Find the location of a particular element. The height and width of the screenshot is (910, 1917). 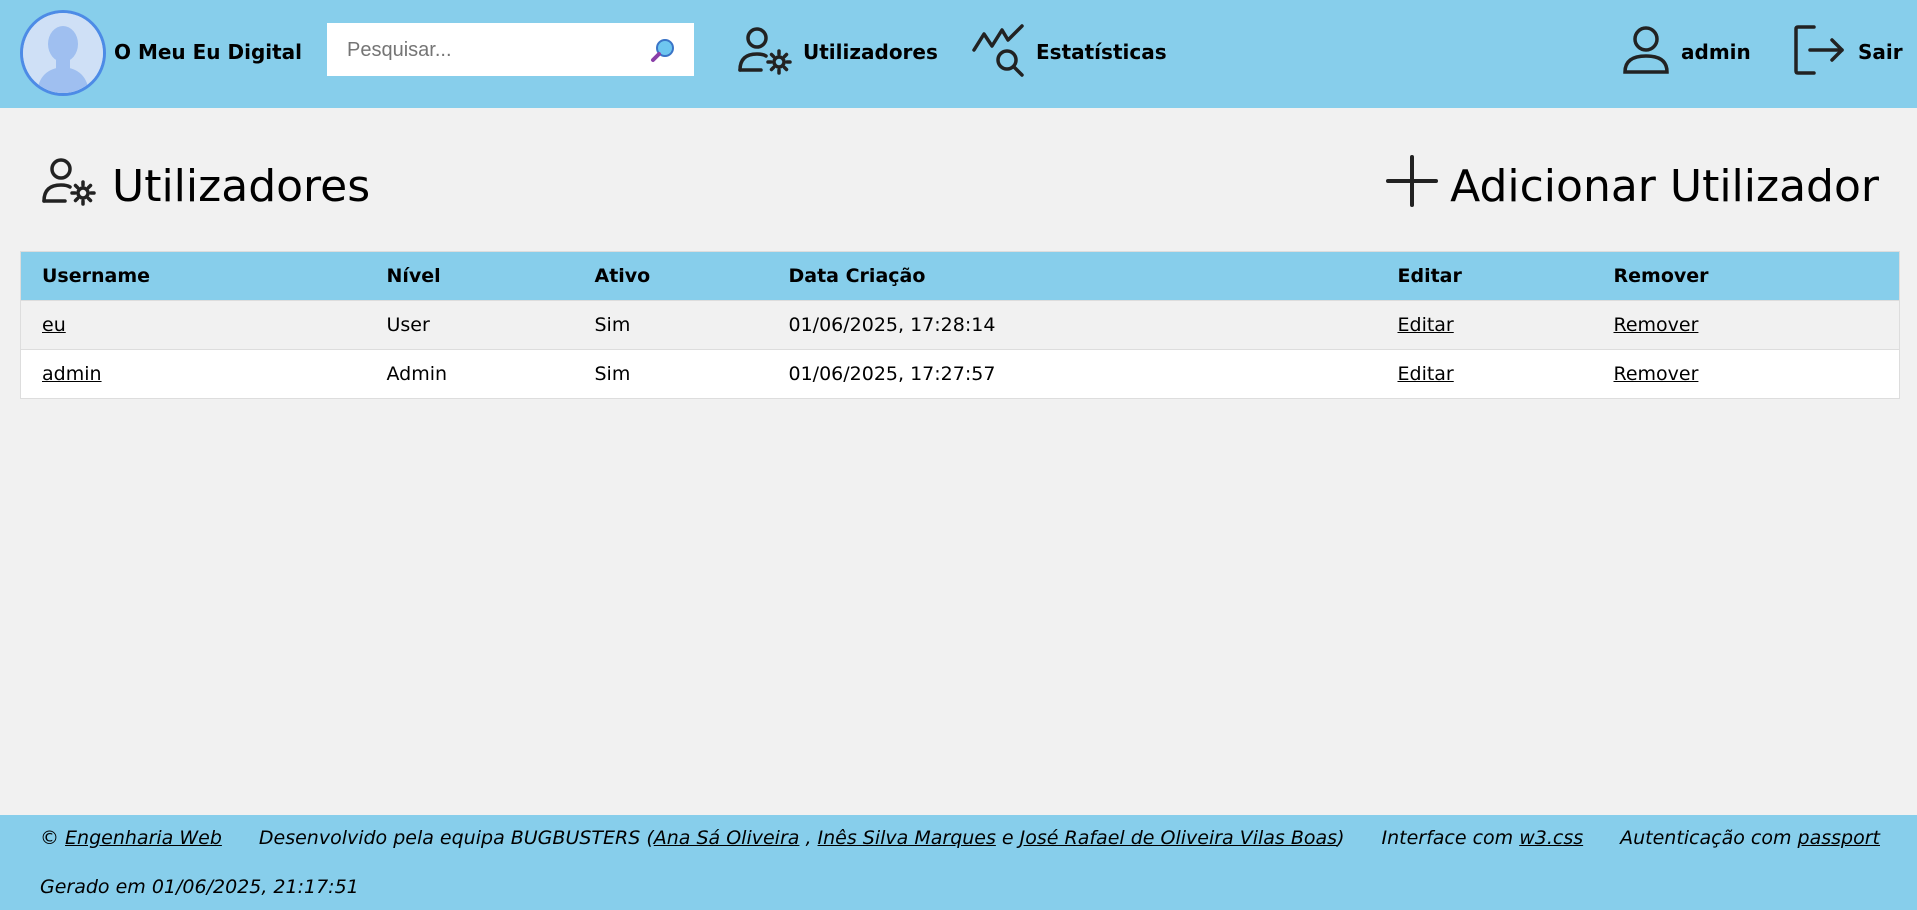

generated-timestamp: Gerado em 01/06/2025, 21:17:51 is located at coordinates (199, 887).